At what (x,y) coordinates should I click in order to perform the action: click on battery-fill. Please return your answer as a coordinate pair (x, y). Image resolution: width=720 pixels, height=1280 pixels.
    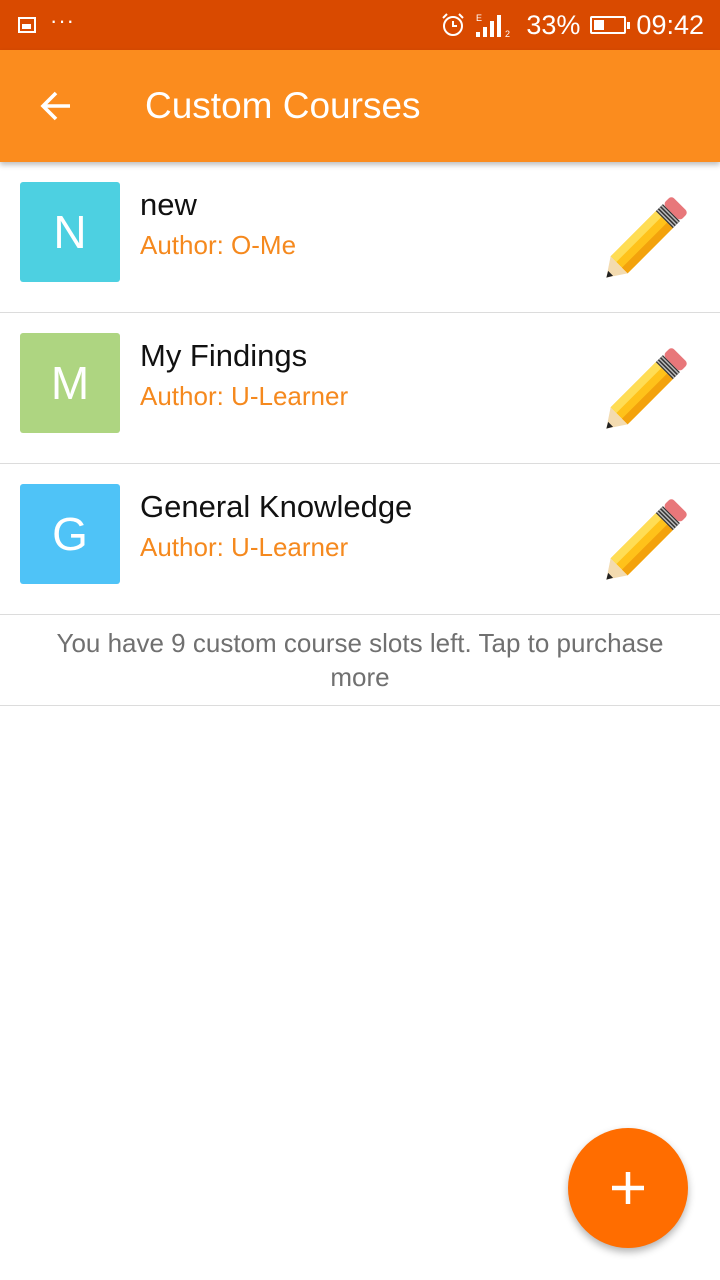
    Looking at the image, I should click on (599, 25).